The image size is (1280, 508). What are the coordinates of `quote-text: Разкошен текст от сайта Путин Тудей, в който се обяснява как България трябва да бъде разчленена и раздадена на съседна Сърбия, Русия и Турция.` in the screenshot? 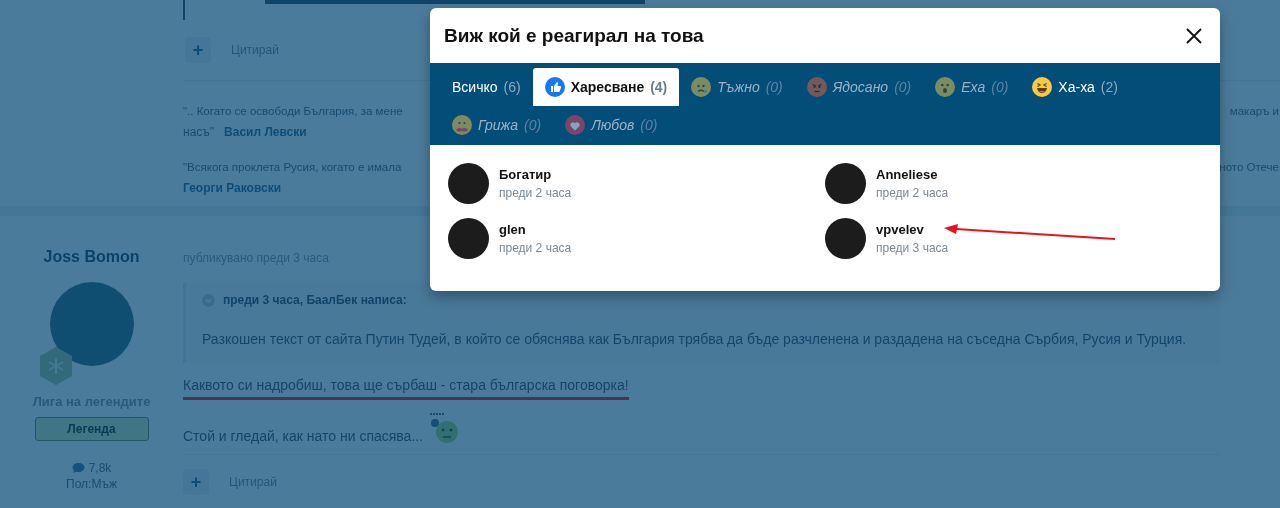 It's located at (695, 339).